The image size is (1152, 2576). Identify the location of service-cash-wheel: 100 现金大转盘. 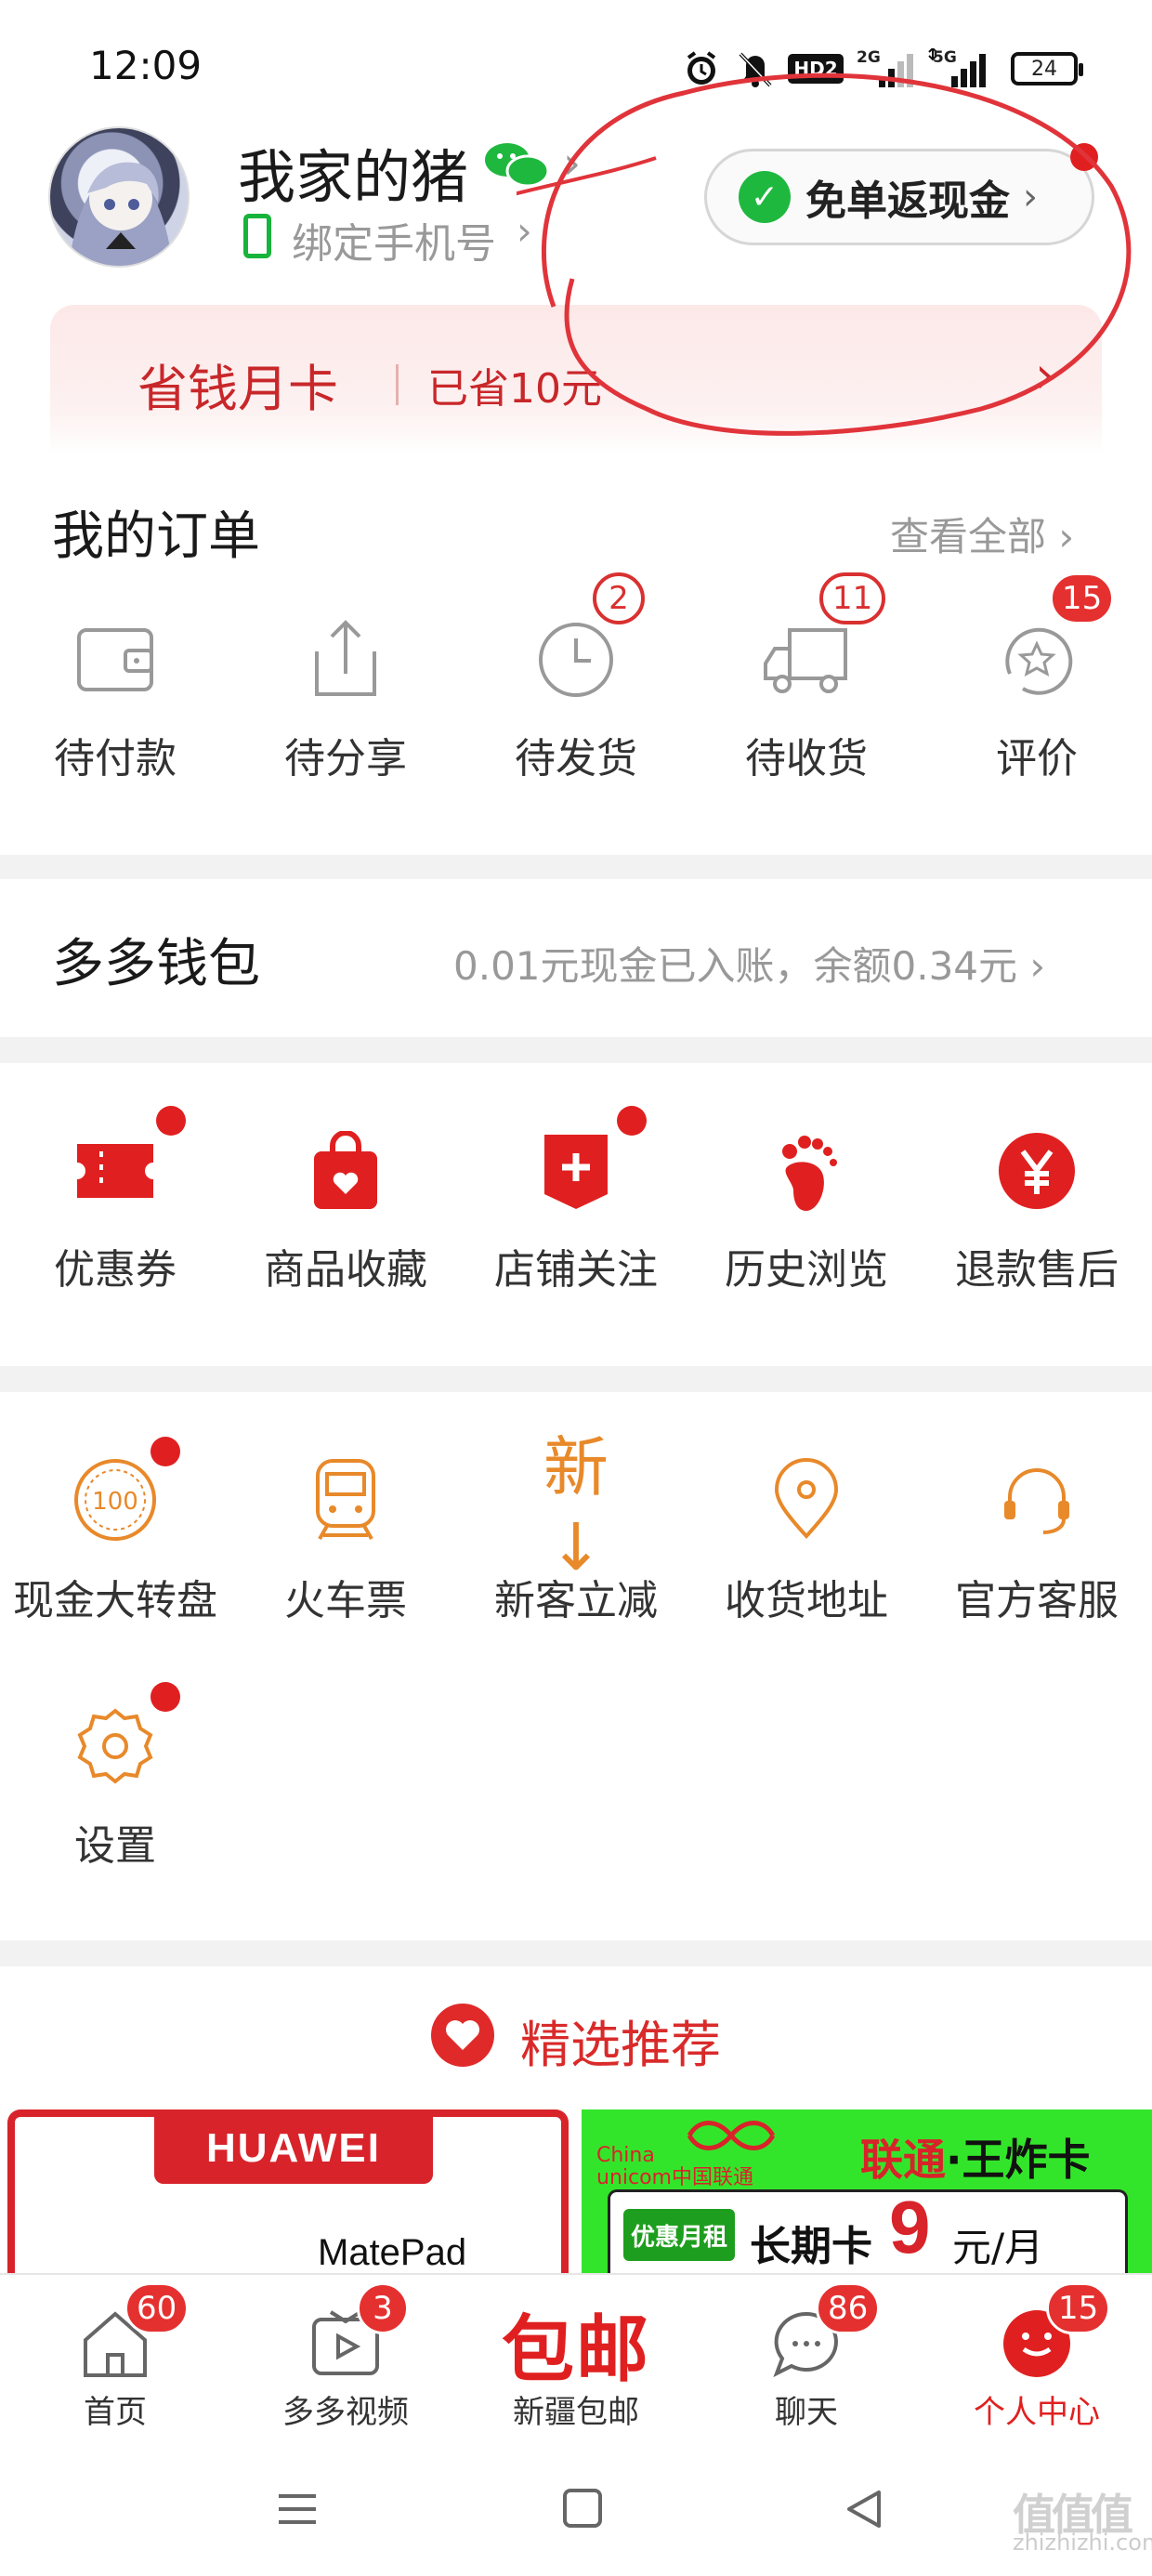
(115, 1556).